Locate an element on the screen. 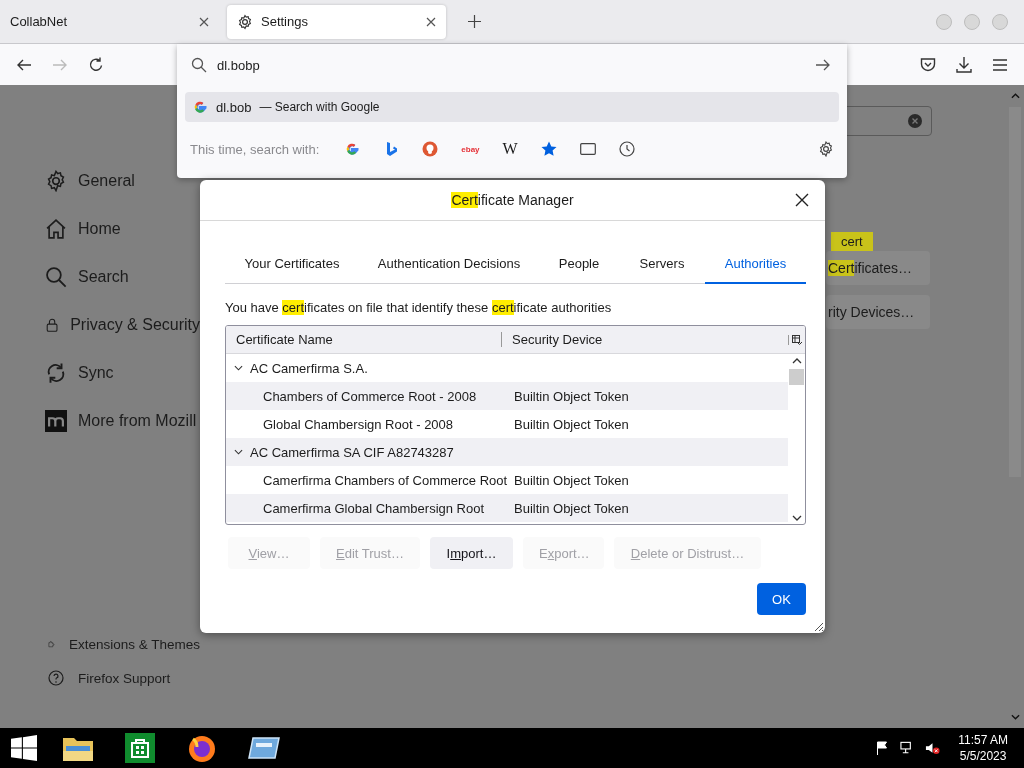 The image size is (1024, 768). clock-date: 5/5/2023 is located at coordinates (983, 756).